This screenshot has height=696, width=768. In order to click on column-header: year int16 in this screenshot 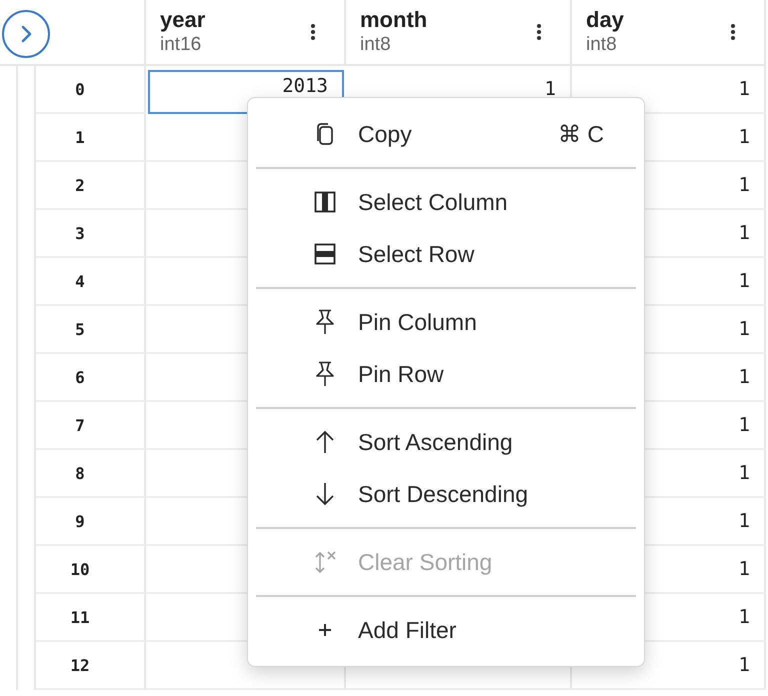, I will do `click(246, 33)`.